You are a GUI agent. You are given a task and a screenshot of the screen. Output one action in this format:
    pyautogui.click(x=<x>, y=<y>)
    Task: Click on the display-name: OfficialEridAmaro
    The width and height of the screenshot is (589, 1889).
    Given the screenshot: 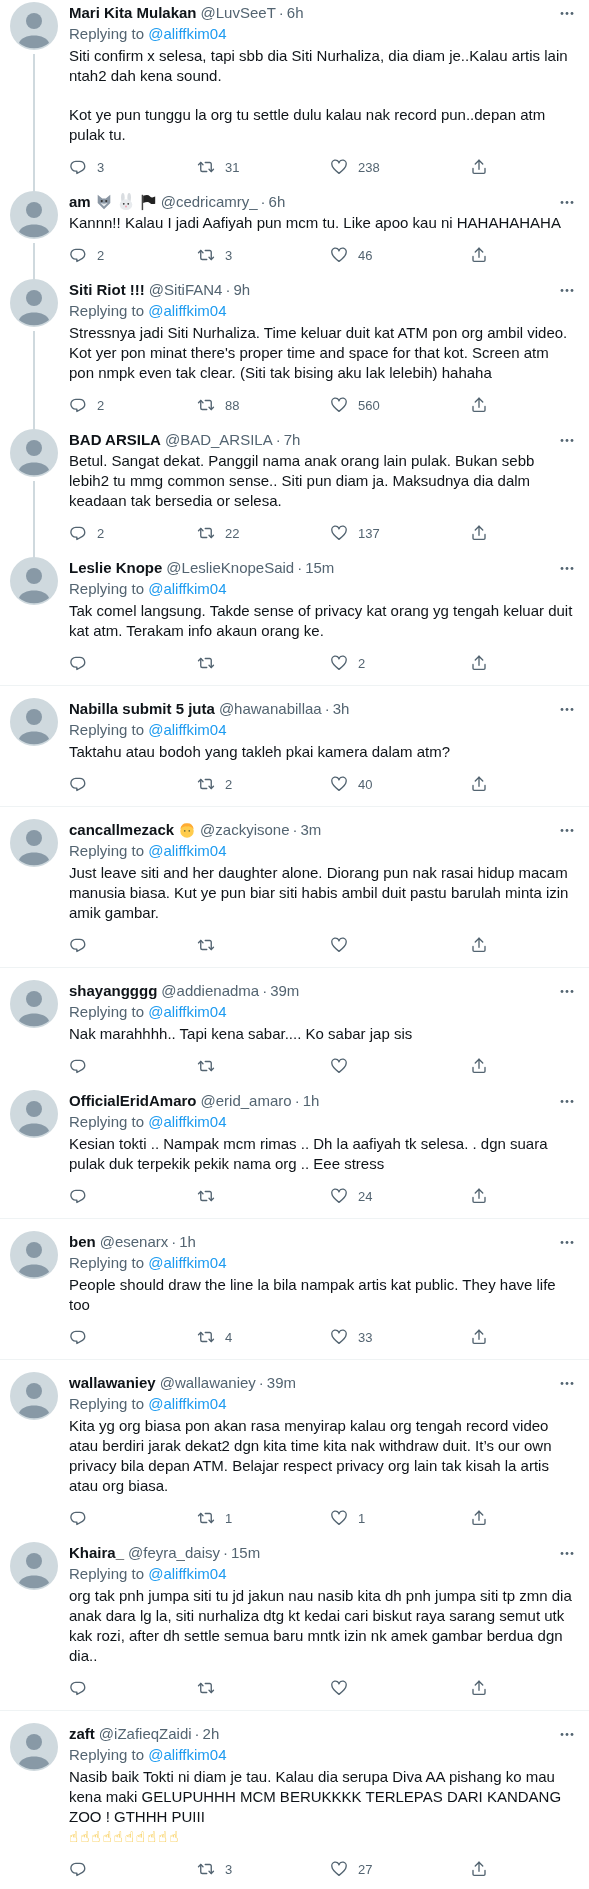 What is the action you would take?
    pyautogui.click(x=133, y=1101)
    